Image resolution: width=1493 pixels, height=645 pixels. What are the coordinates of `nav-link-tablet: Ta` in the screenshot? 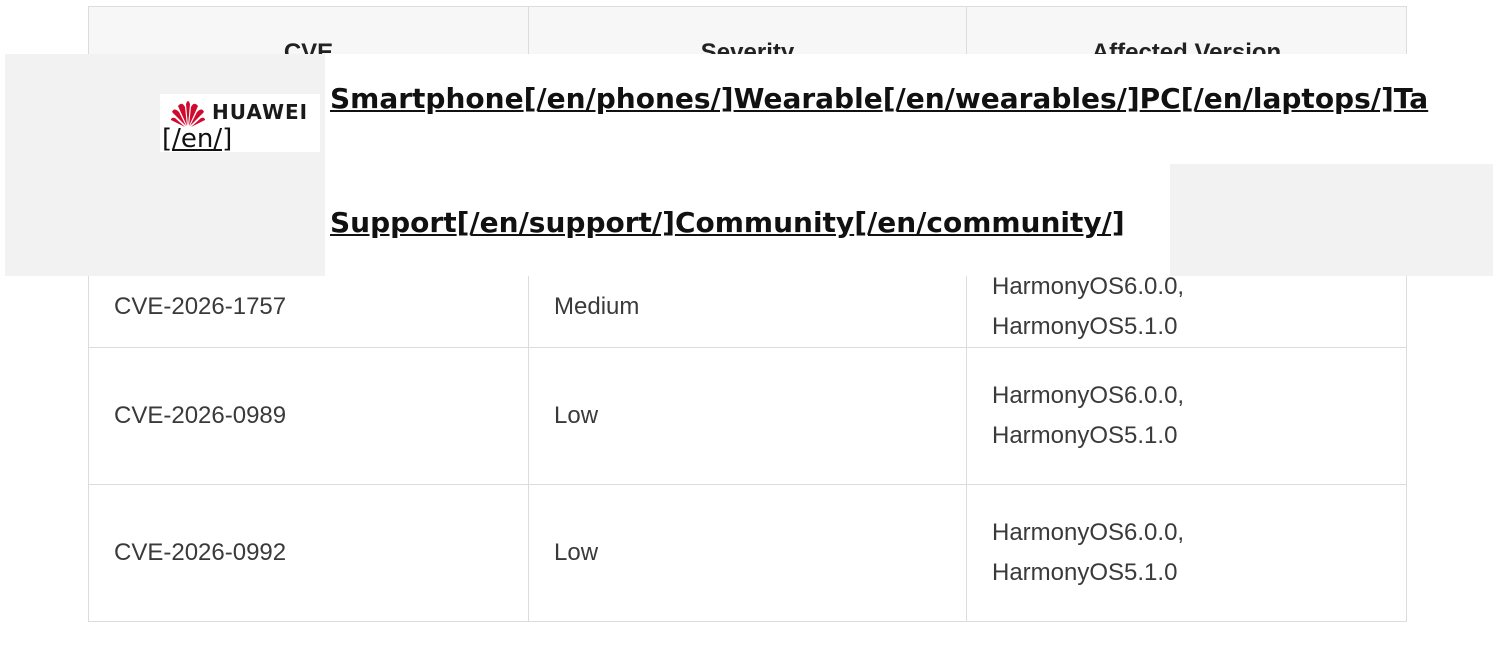 It's located at (1411, 98).